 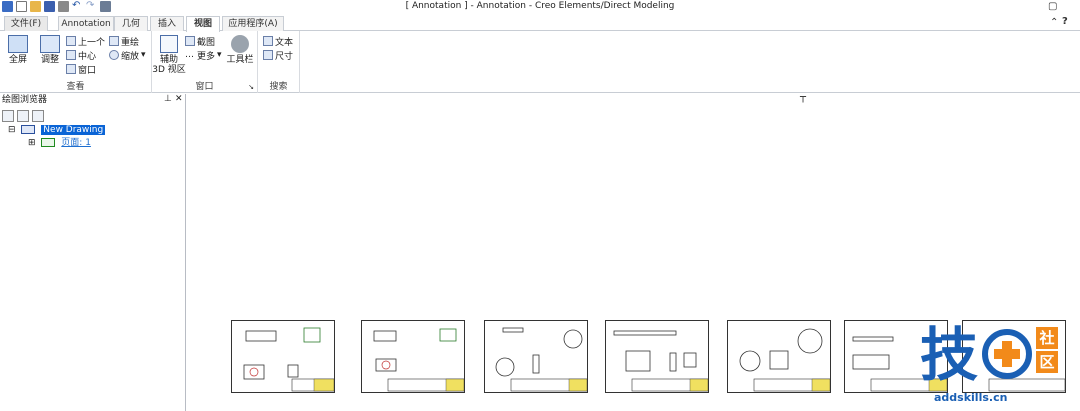 What do you see at coordinates (32, 143) in the screenshot?
I see `expand-icon: ⊞` at bounding box center [32, 143].